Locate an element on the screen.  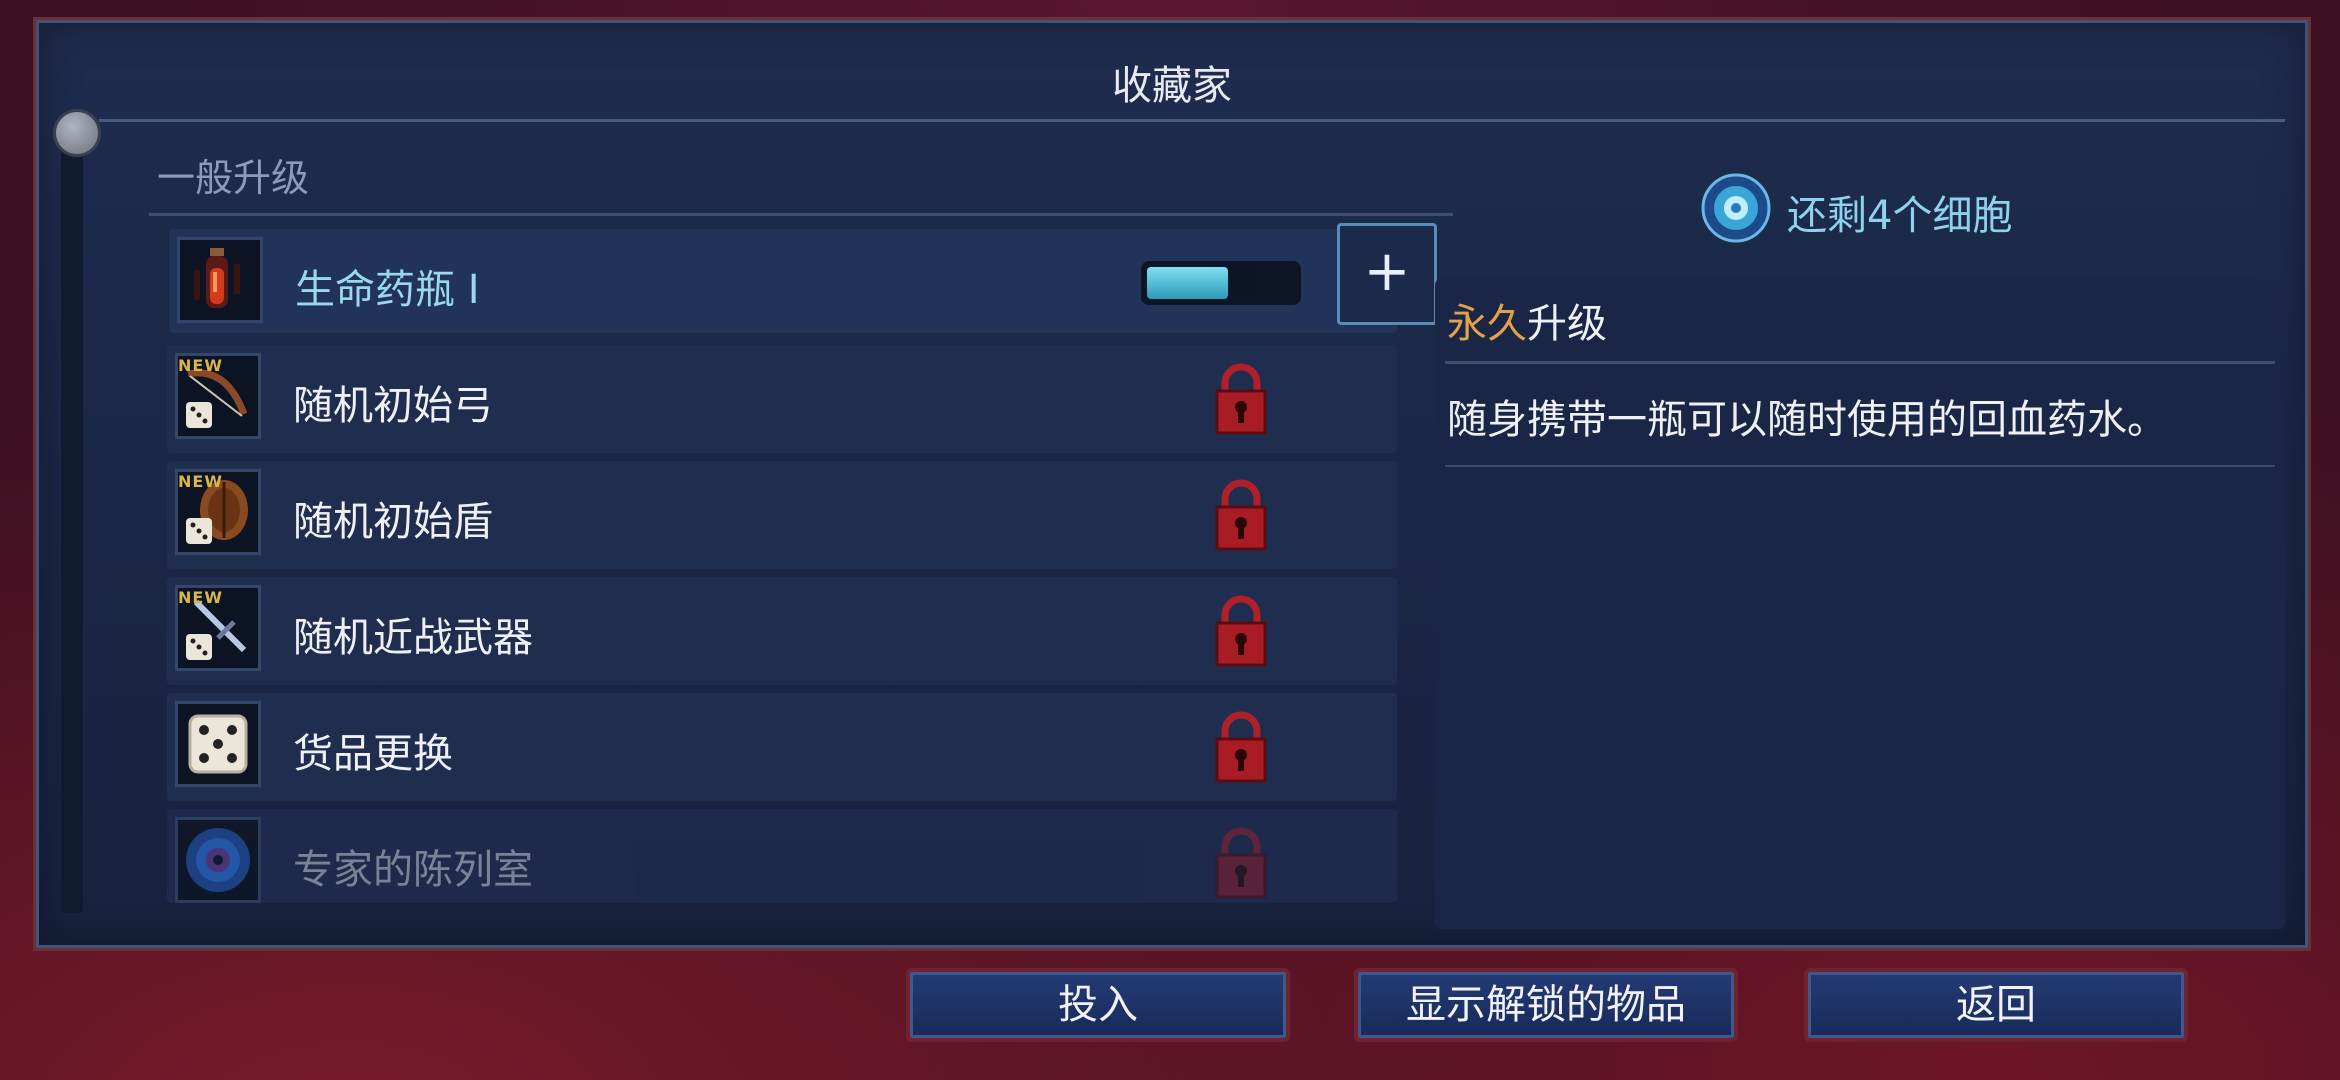
scrollbar-track is located at coordinates (72, 523).